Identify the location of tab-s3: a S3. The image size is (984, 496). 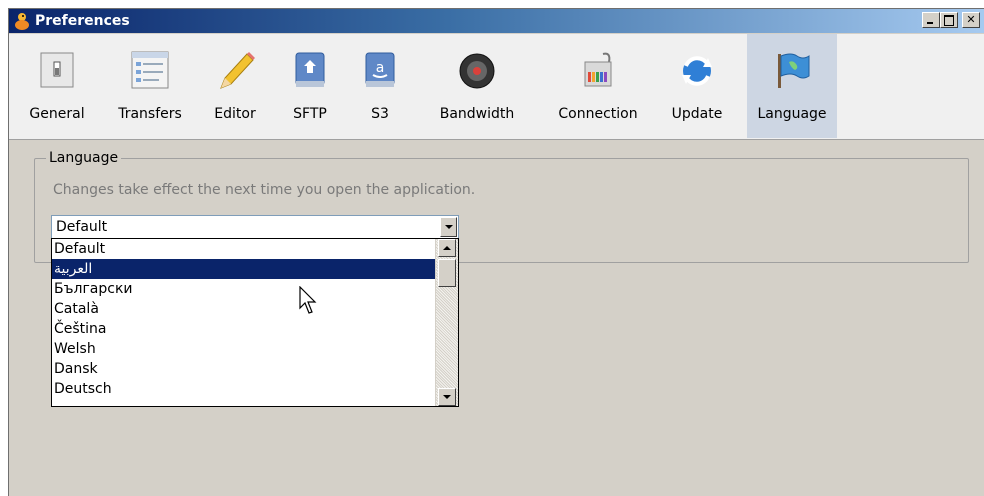
(380, 86).